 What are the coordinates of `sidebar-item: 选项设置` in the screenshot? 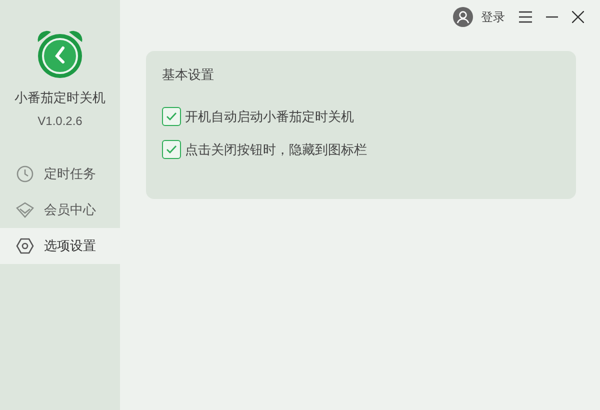 It's located at (60, 246).